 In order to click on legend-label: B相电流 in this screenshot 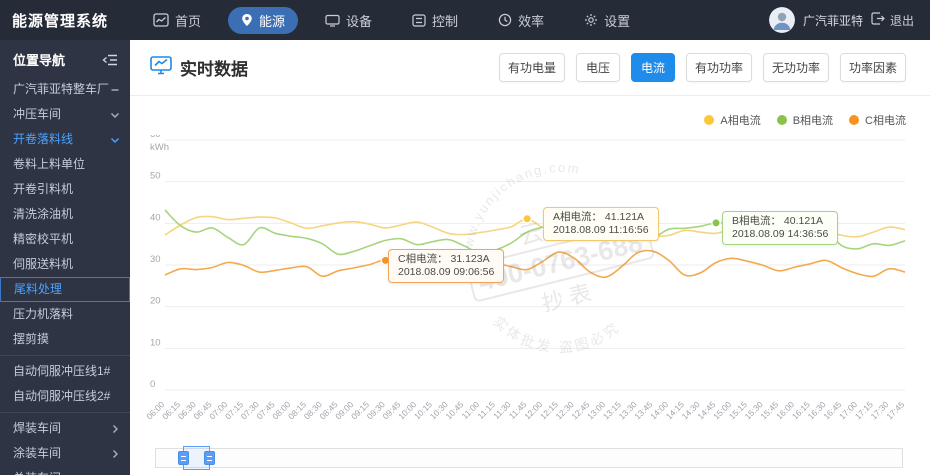, I will do `click(813, 121)`.